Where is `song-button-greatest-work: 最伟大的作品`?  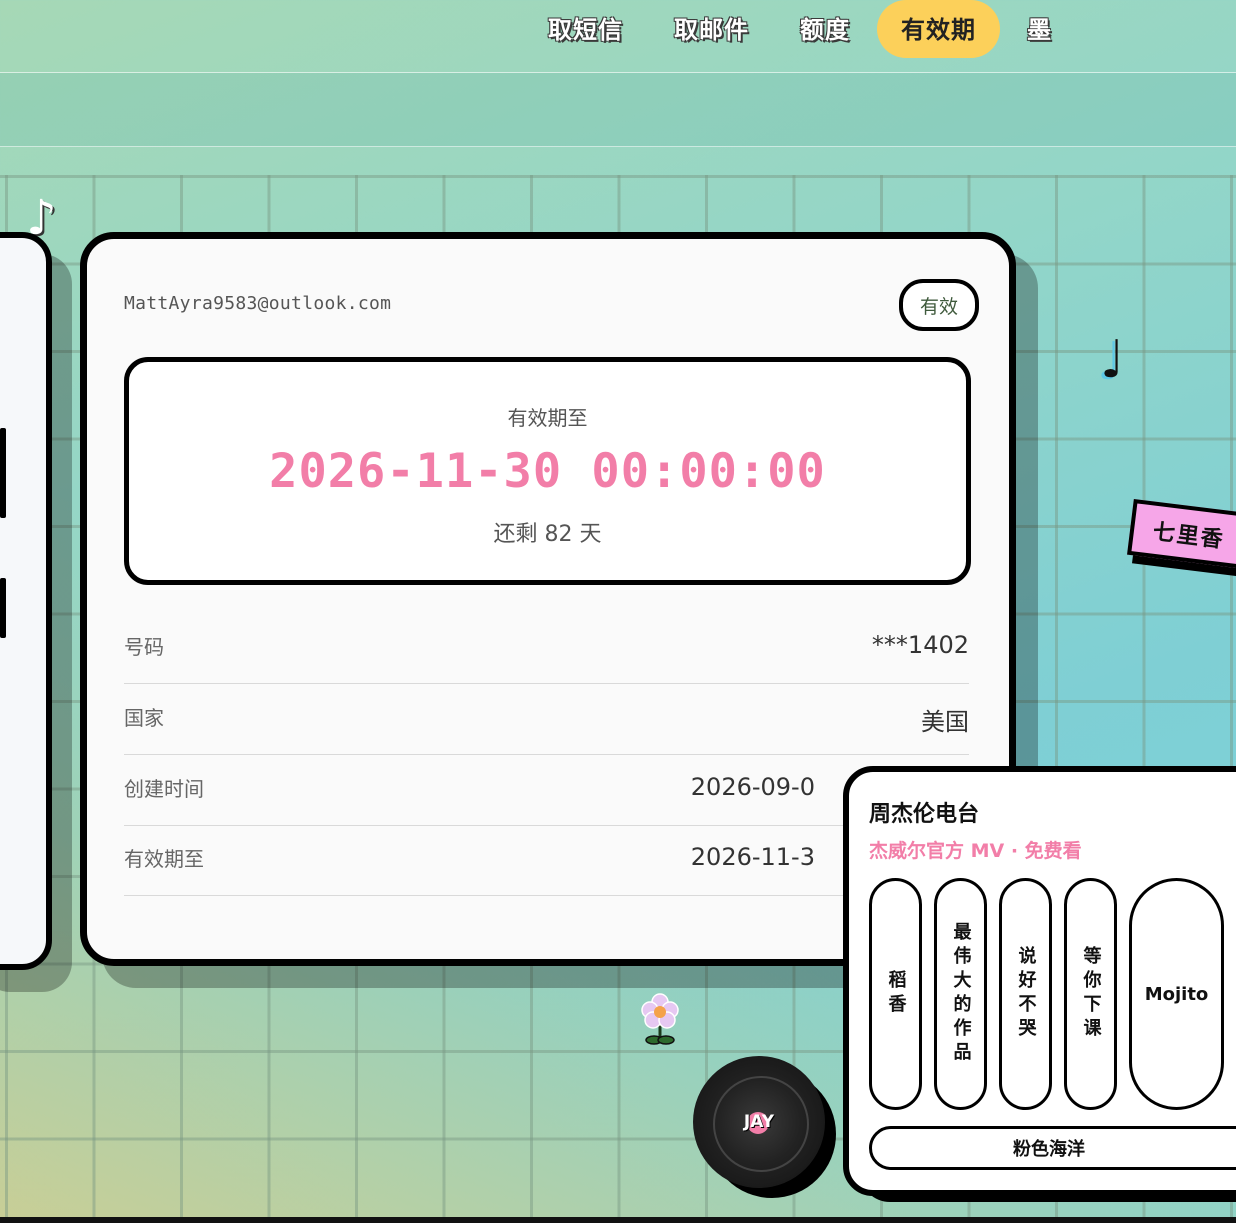
song-button-greatest-work: 最伟大的作品 is located at coordinates (960, 994).